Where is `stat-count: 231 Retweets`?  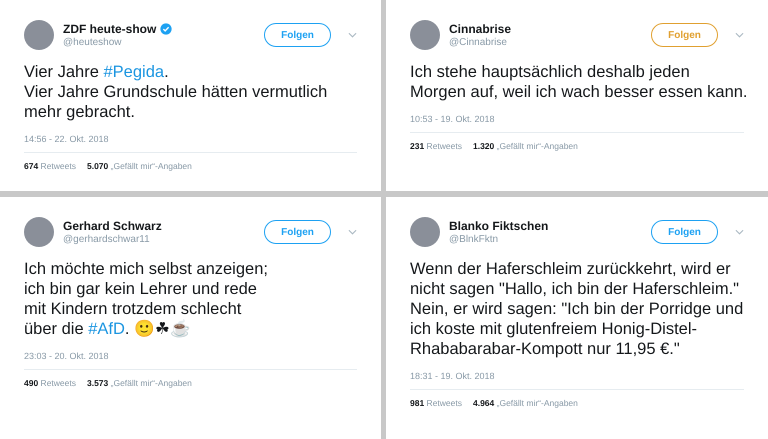
stat-count: 231 Retweets is located at coordinates (436, 146).